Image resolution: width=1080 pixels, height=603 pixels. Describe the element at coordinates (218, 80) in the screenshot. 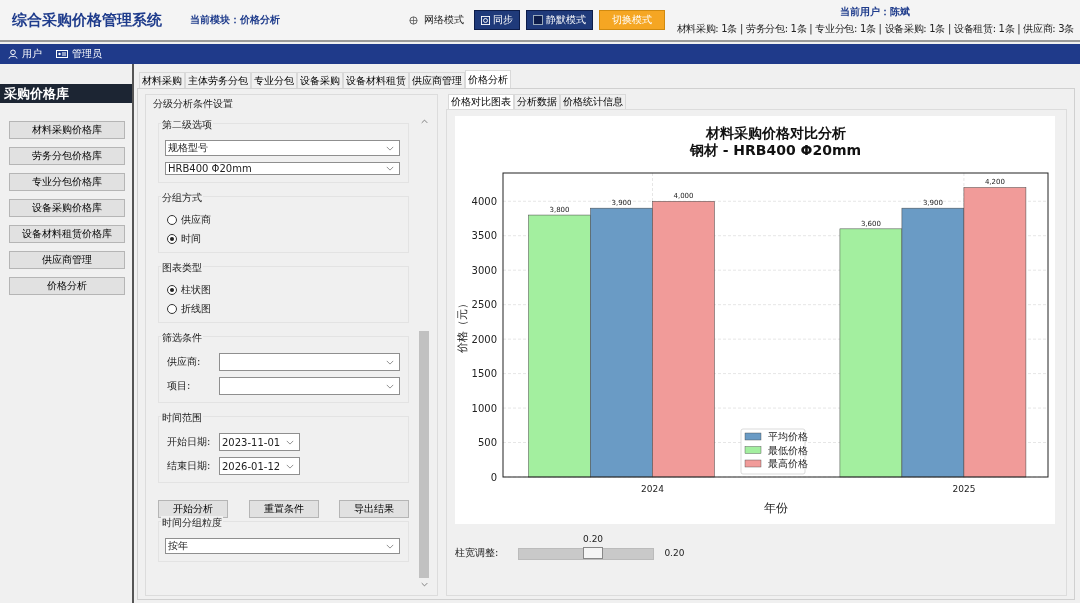

I see `tab: 主体劳务分包` at that location.